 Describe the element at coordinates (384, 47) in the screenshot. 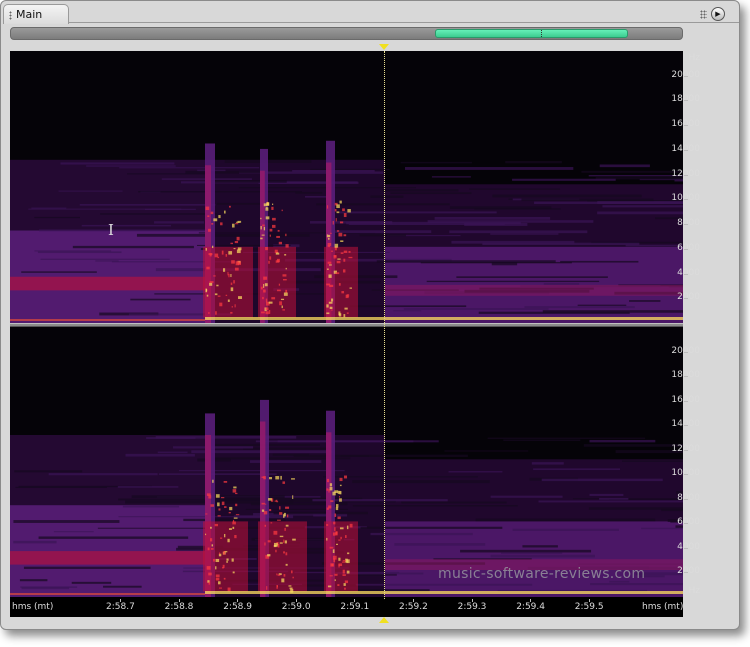

I see `playhead-marker-top` at that location.